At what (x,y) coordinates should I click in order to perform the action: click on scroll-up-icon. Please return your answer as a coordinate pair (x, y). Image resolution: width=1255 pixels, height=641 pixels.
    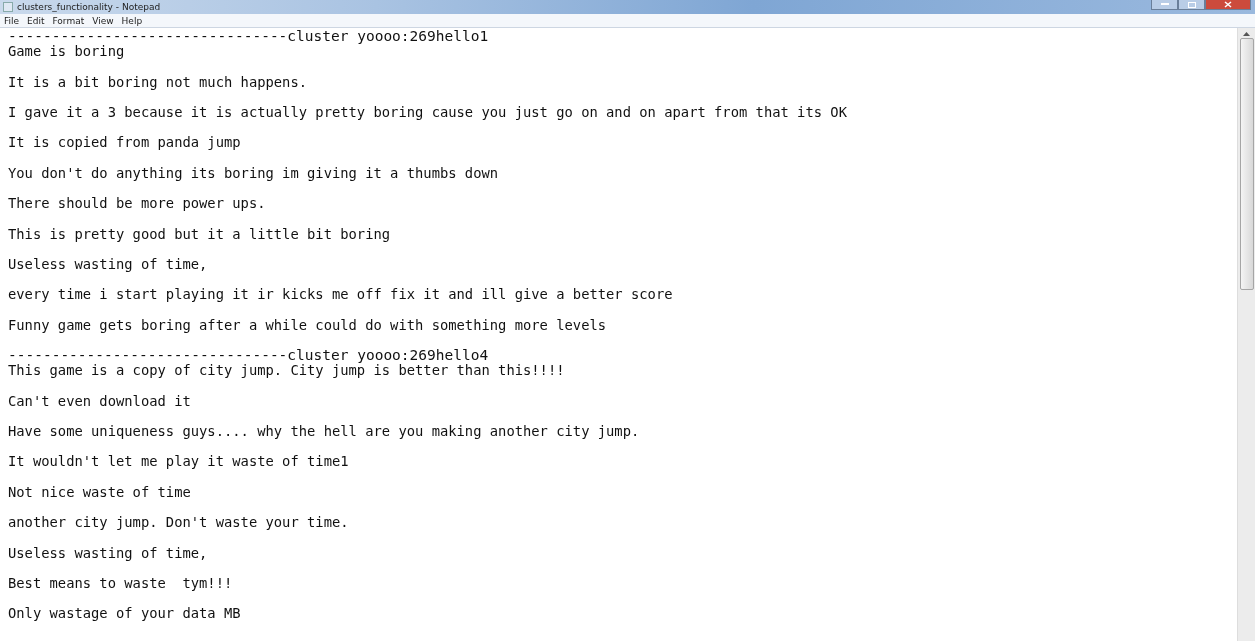
    Looking at the image, I should click on (1246, 33).